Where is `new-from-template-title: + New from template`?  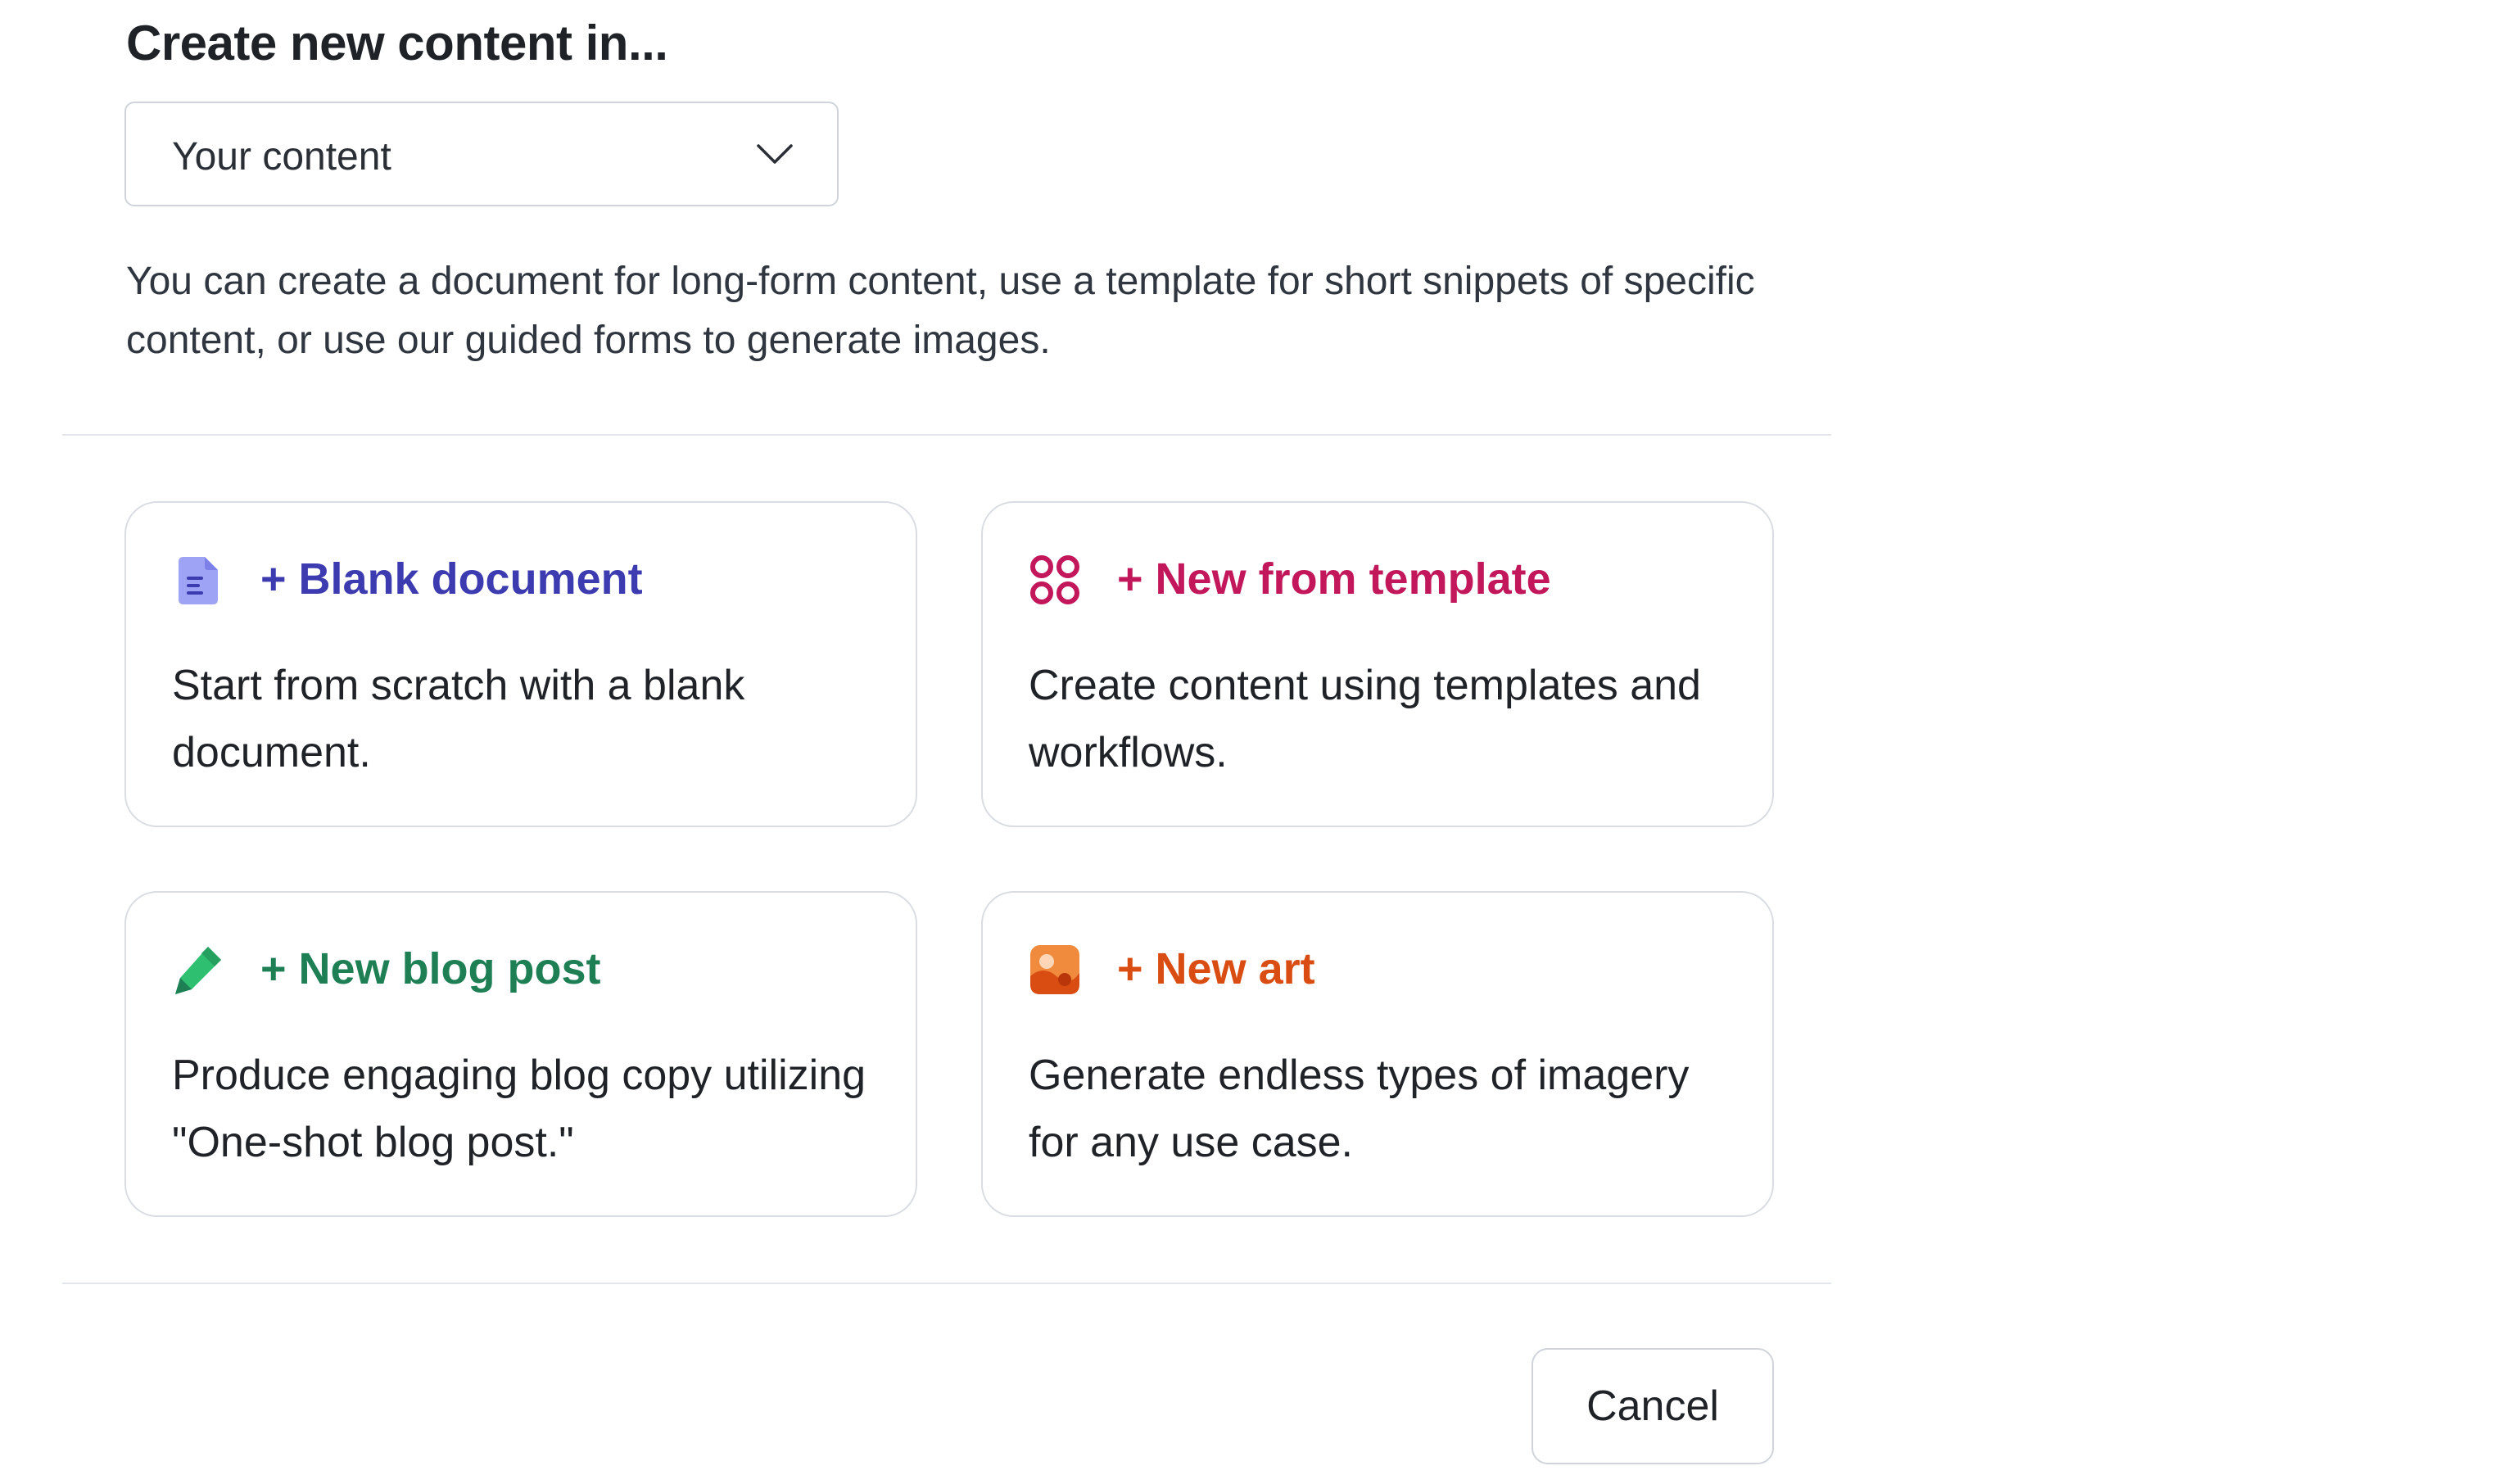 new-from-template-title: + New from template is located at coordinates (1334, 579).